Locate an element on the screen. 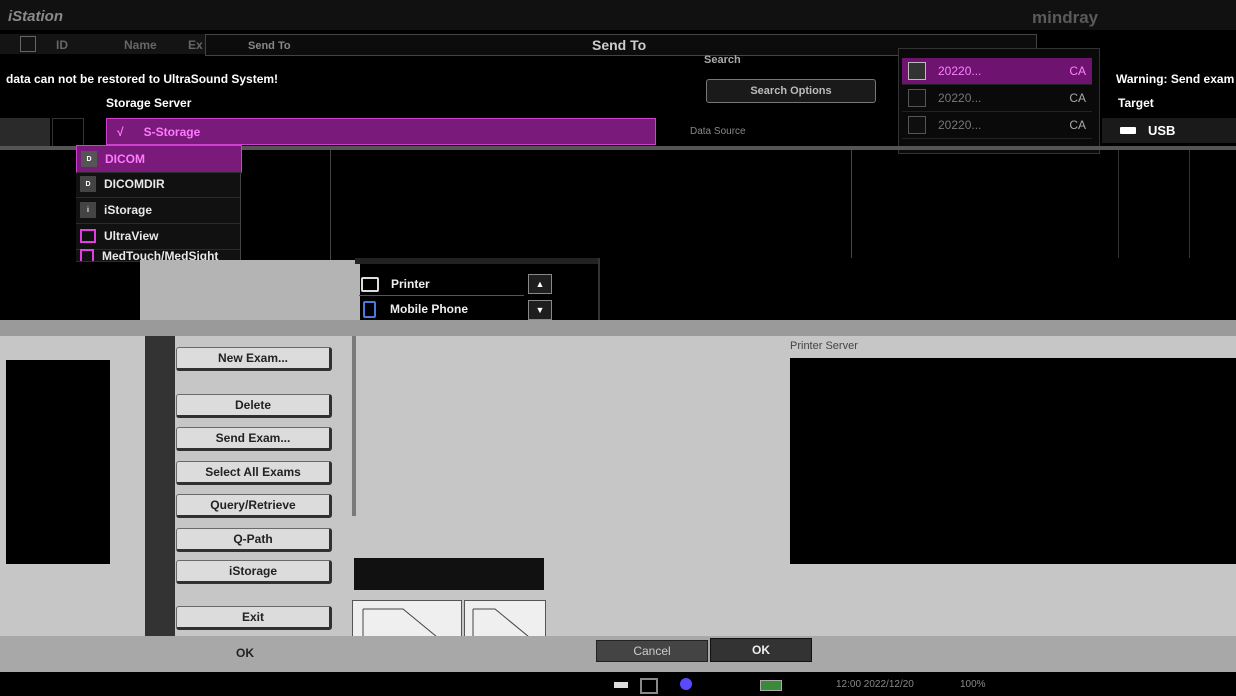 This screenshot has width=1236, height=696. usb-icon is located at coordinates (1128, 130).